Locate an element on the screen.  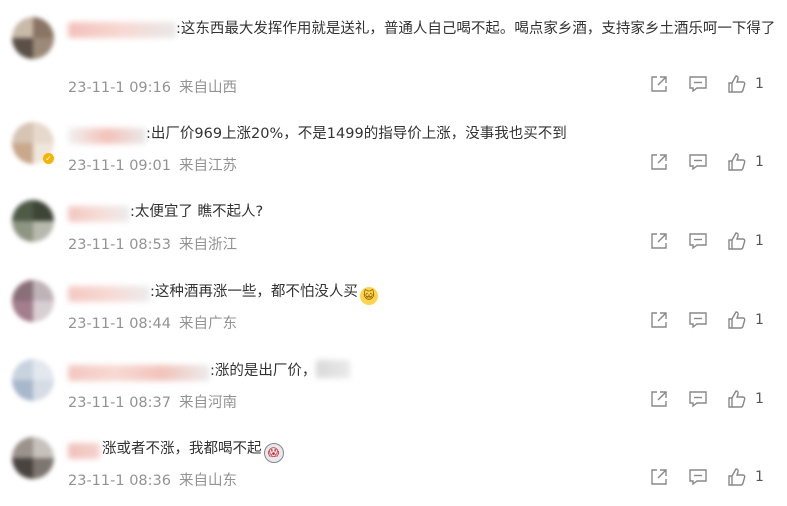
comment-date: 23-11-1 08:36 is located at coordinates (119, 481).